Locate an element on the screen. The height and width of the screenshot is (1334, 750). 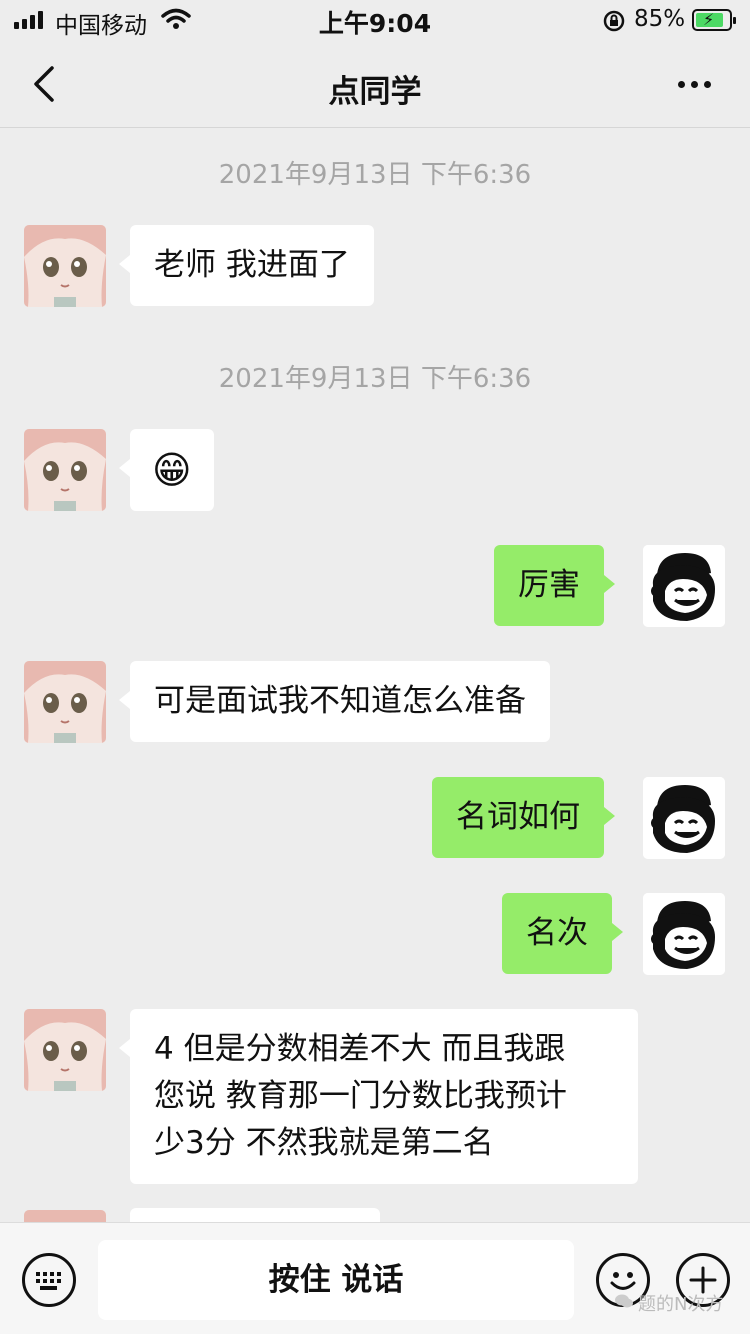
message-bubble-incoming: 老师 我进面了 is located at coordinates (246, 265).